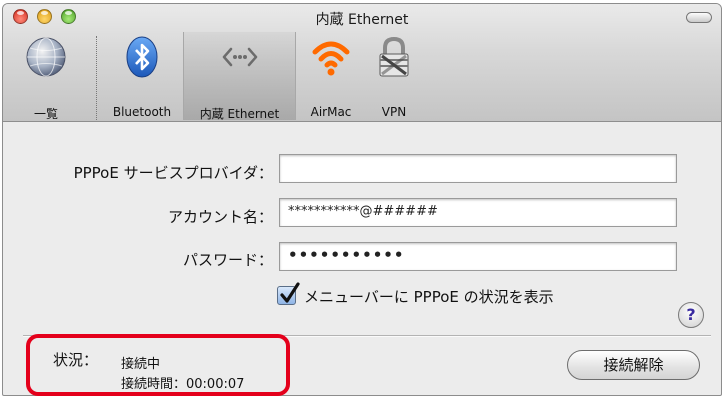 Image resolution: width=724 pixels, height=398 pixels. I want to click on bluetooth-icon, so click(142, 57).